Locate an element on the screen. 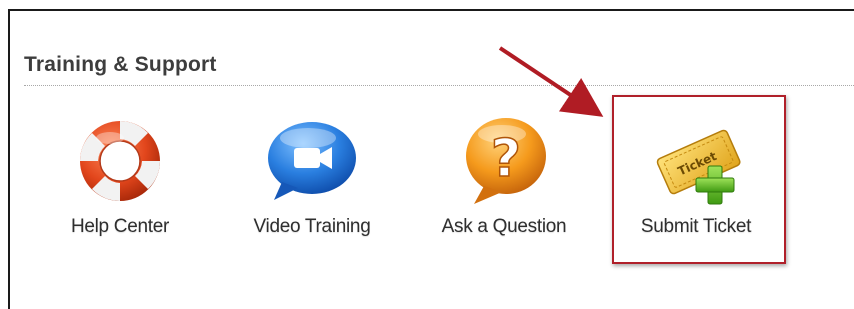 The image size is (854, 309). video-training-label: Video Training is located at coordinates (312, 226).